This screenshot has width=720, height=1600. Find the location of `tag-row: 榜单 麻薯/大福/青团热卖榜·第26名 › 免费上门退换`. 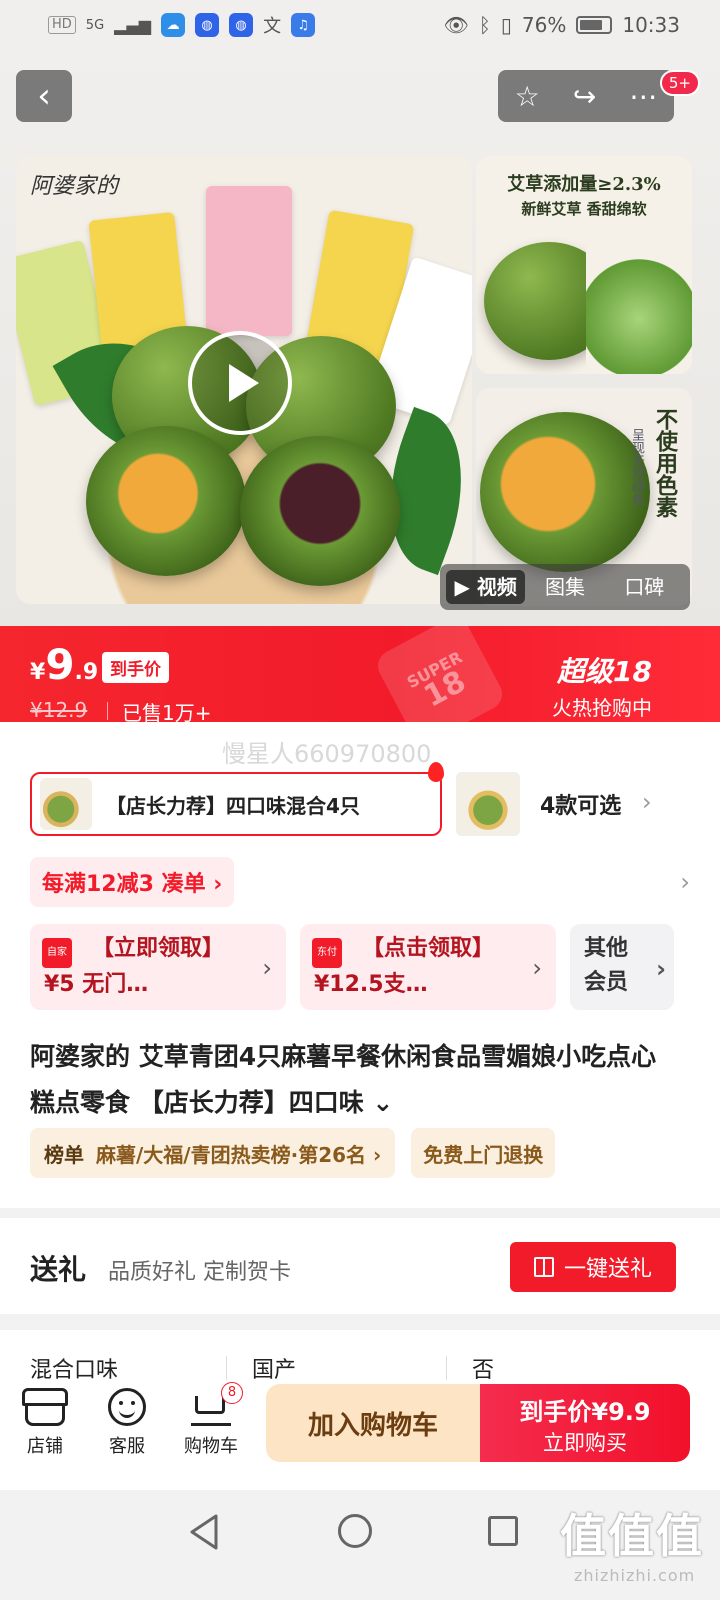

tag-row: 榜单 麻薯/大福/青团热卖榜·第26名 › 免费上门退换 is located at coordinates (293, 1153).